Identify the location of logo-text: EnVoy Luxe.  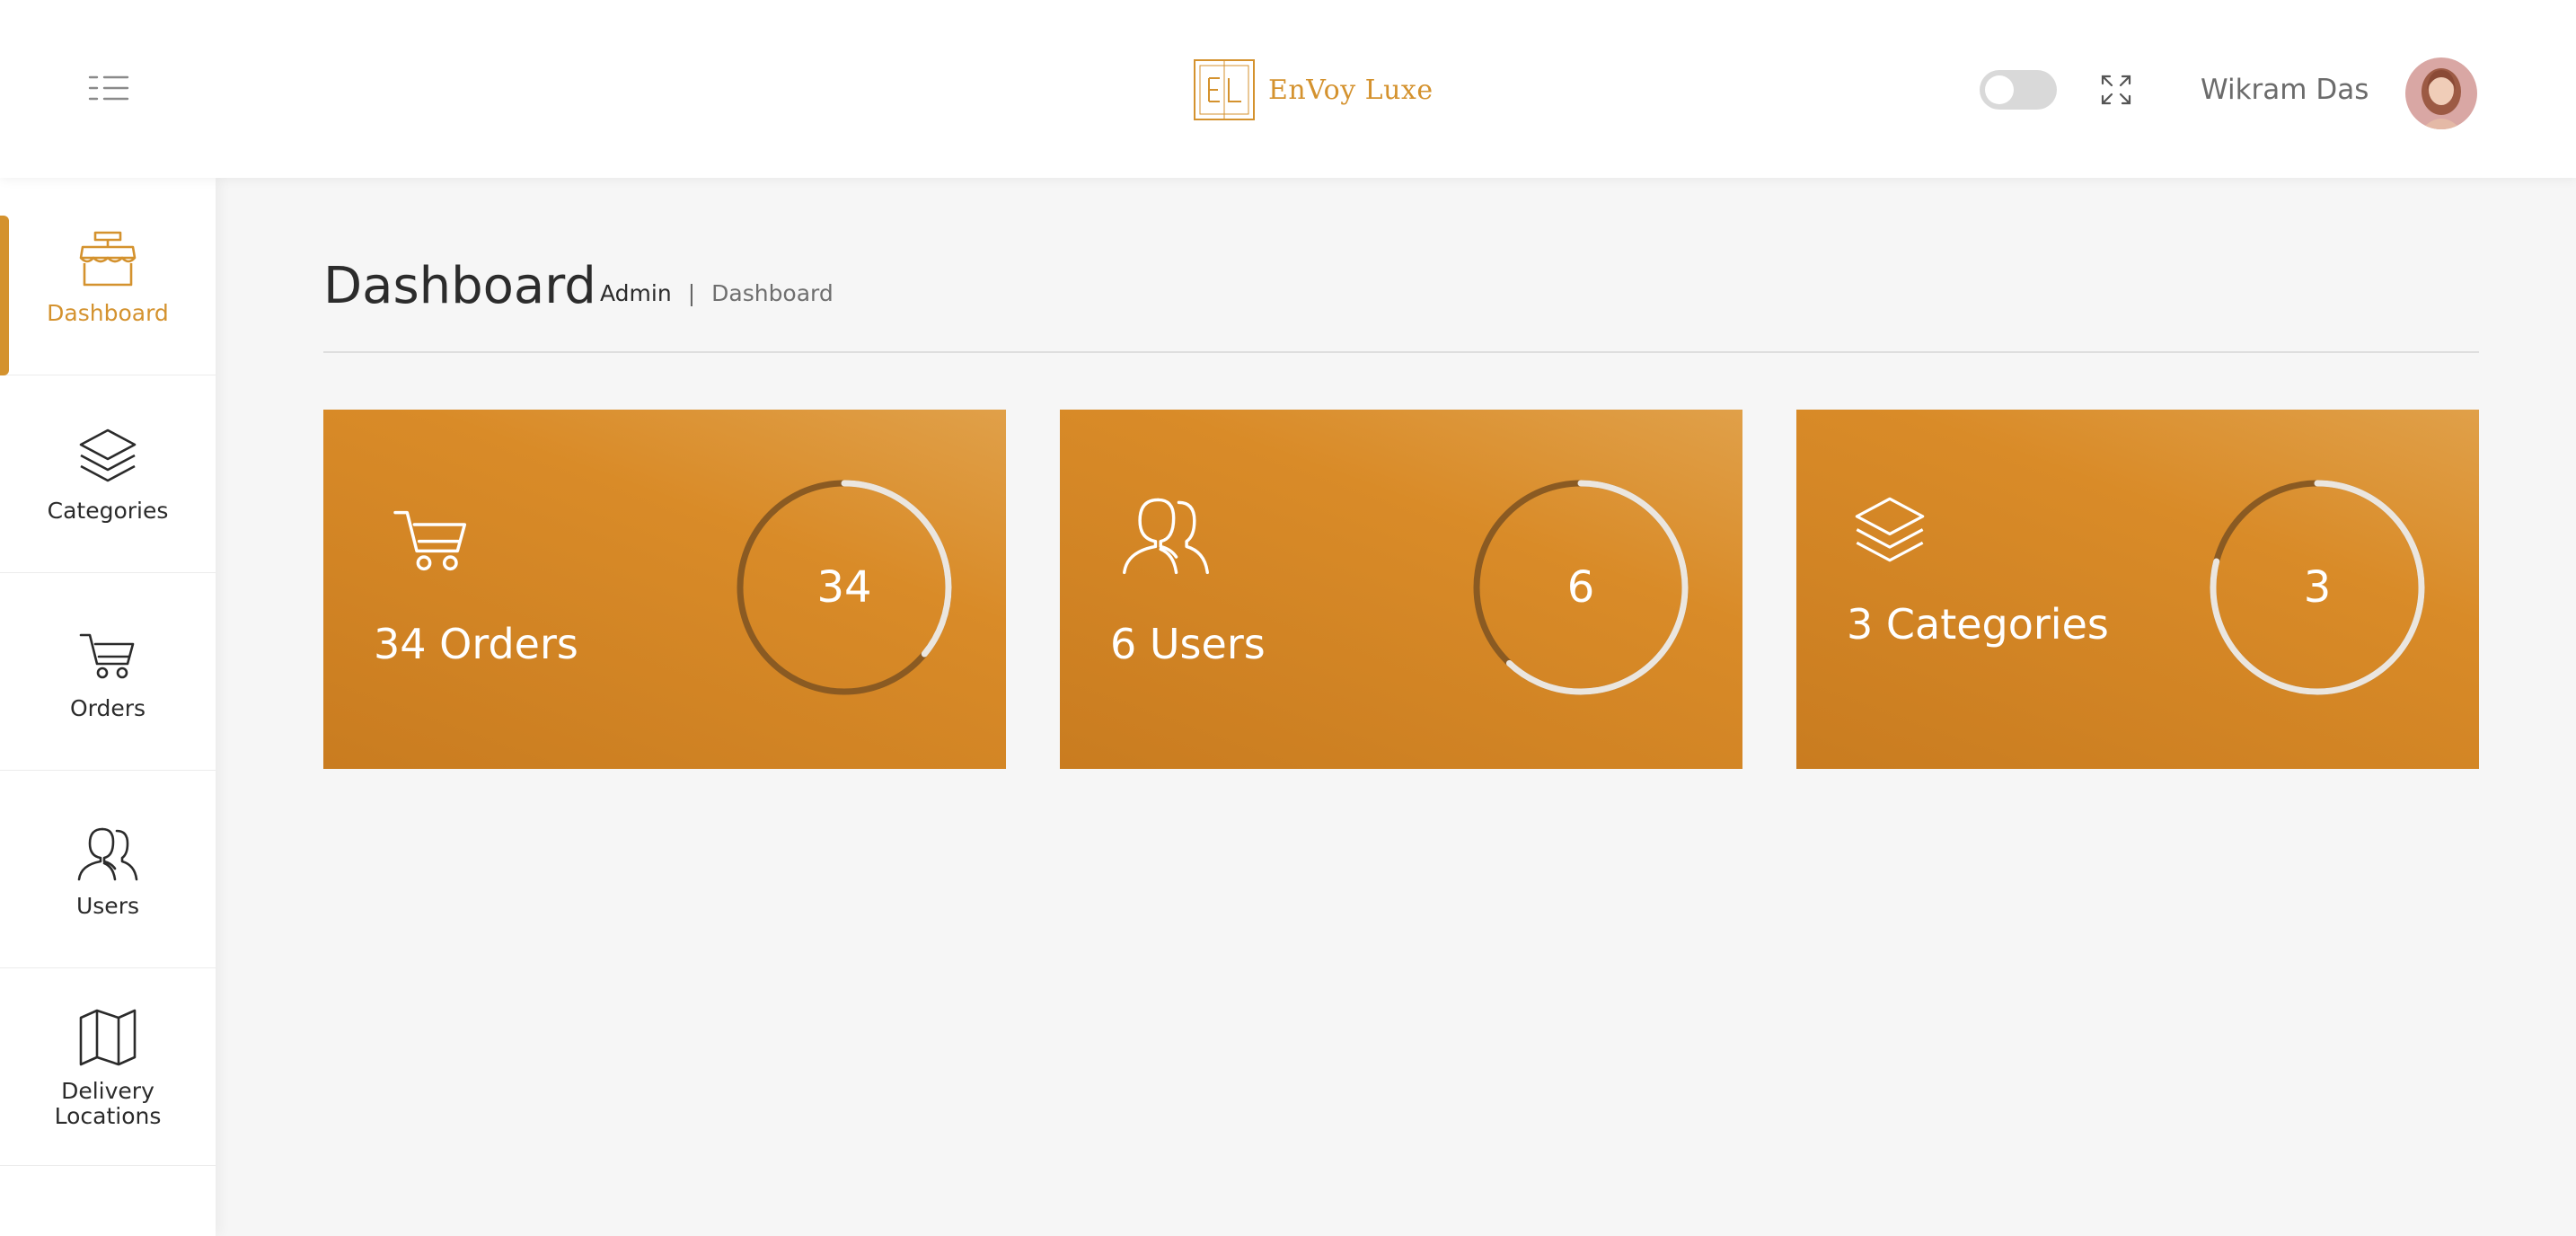
(1351, 90).